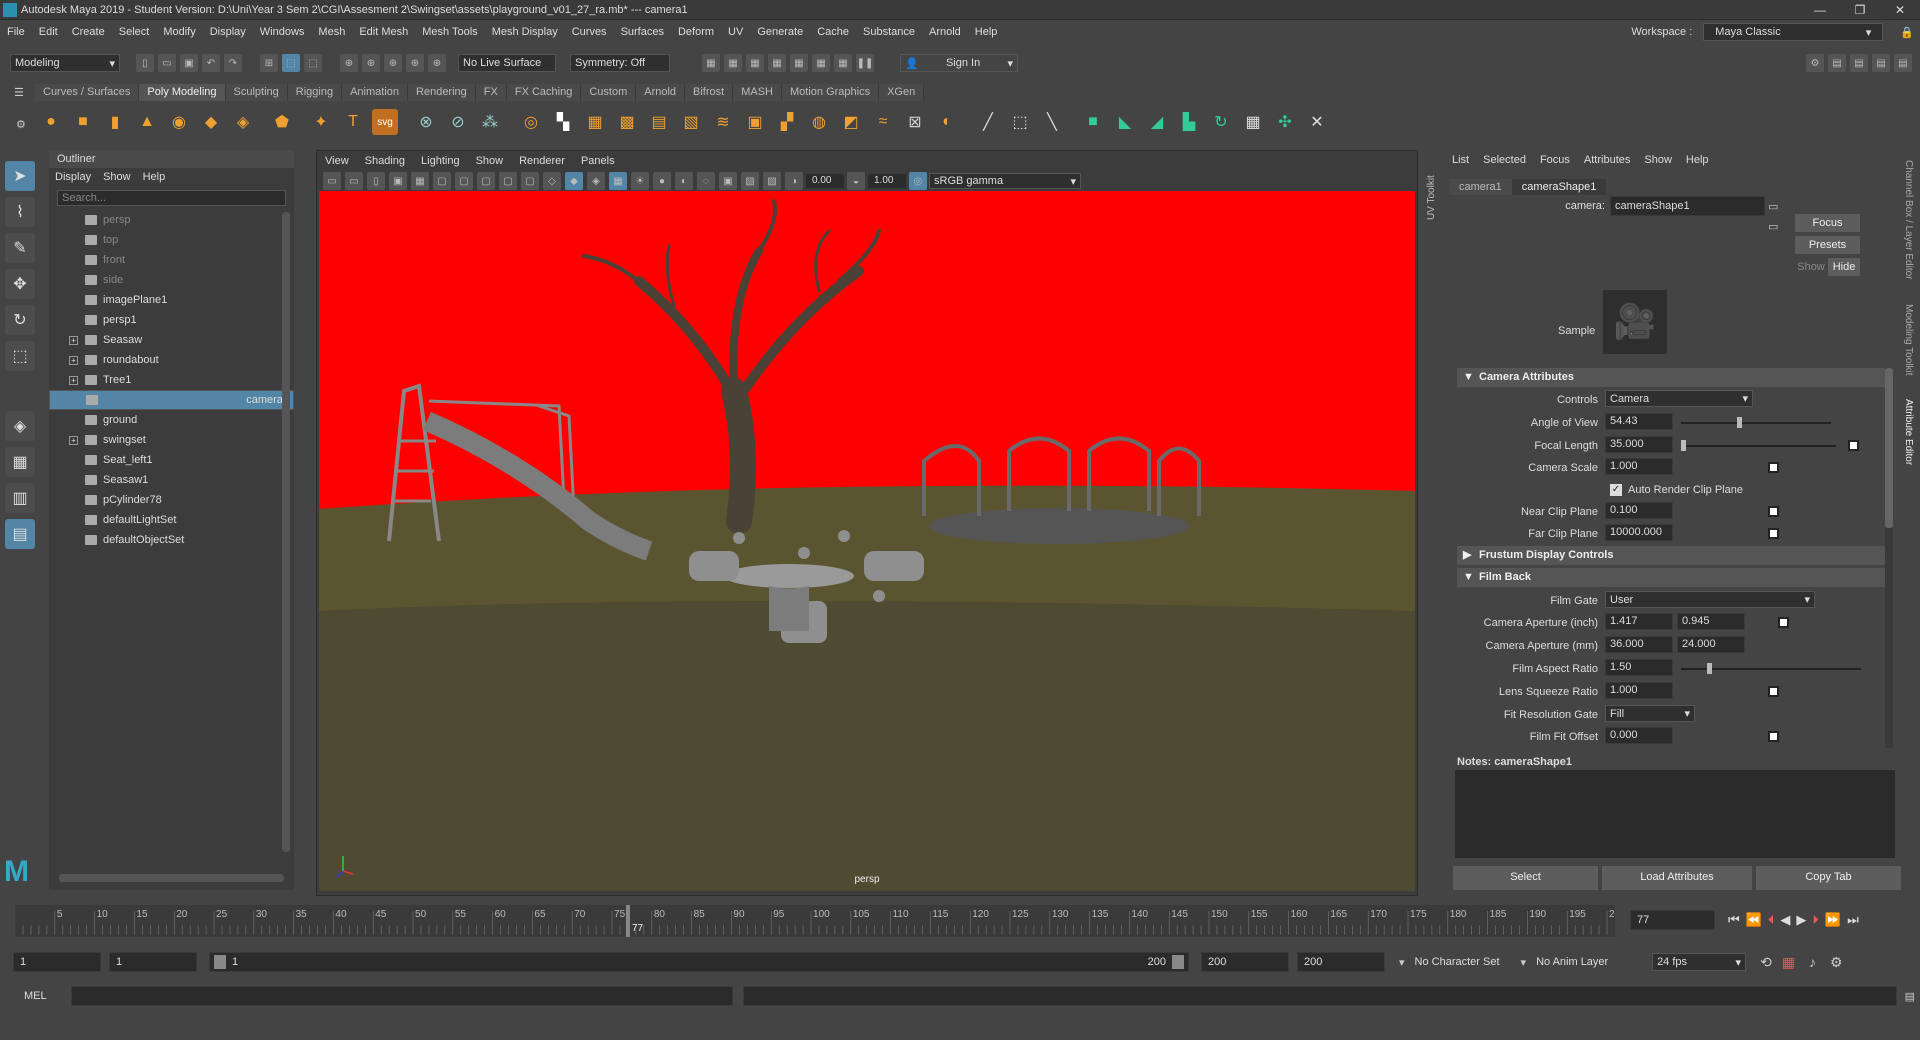 This screenshot has width=1920, height=1040. I want to click on paint-select-icon: ✎, so click(20, 248).